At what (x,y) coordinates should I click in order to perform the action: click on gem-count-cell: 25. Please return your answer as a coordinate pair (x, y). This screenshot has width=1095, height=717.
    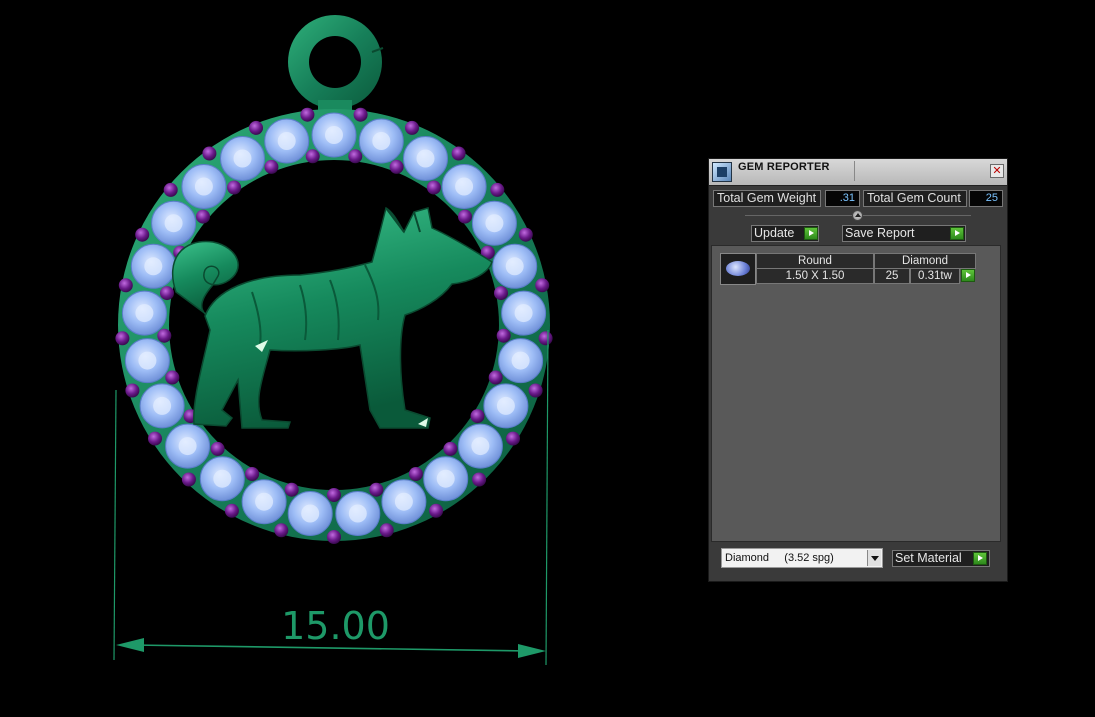
    Looking at the image, I should click on (892, 276).